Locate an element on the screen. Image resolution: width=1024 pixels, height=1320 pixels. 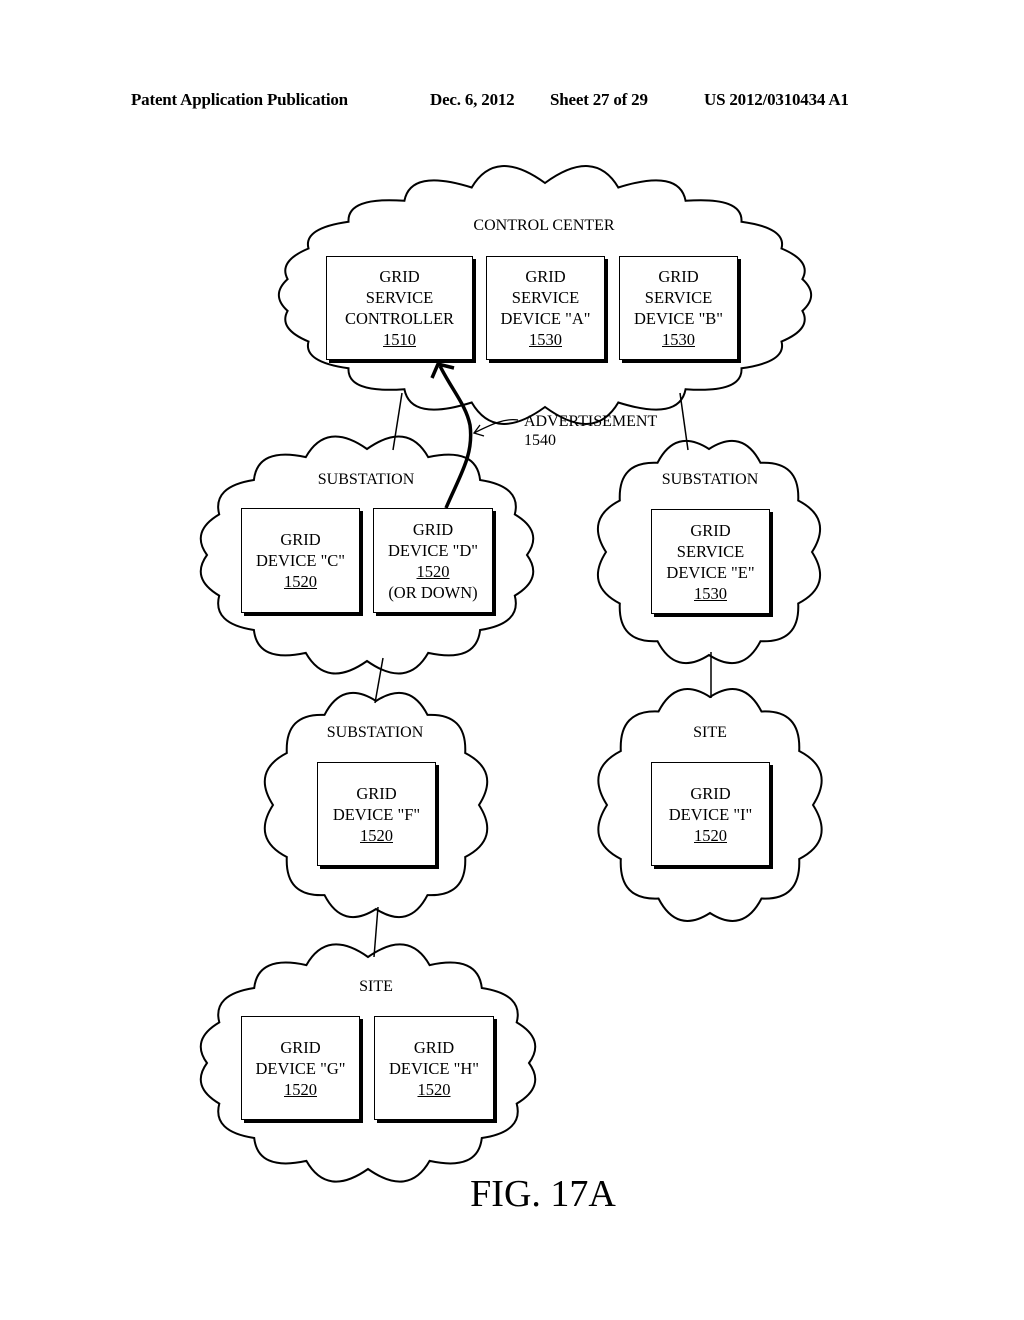
grid-service-controller-box: GRID SERVICE CONTROLLER 1510 is located at coordinates (399, 308).